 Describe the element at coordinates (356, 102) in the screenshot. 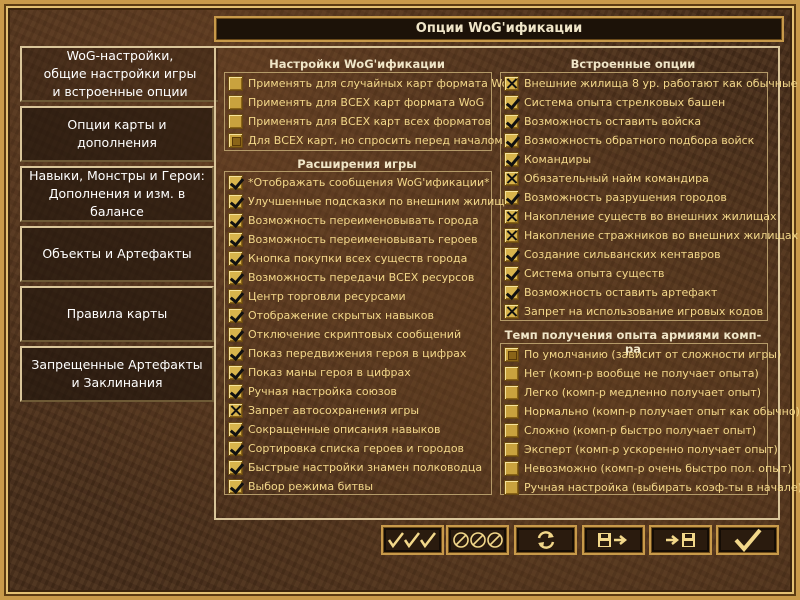

I see `wog-settings-option: Применять для ВСЕХ карт формата WoG` at that location.